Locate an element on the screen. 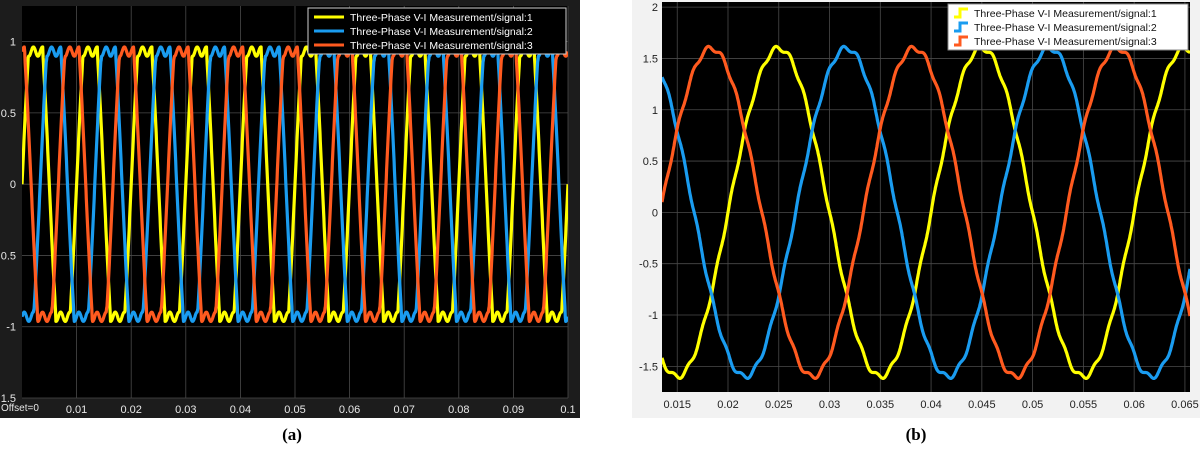  offset-label: Offset=0 is located at coordinates (20, 408).